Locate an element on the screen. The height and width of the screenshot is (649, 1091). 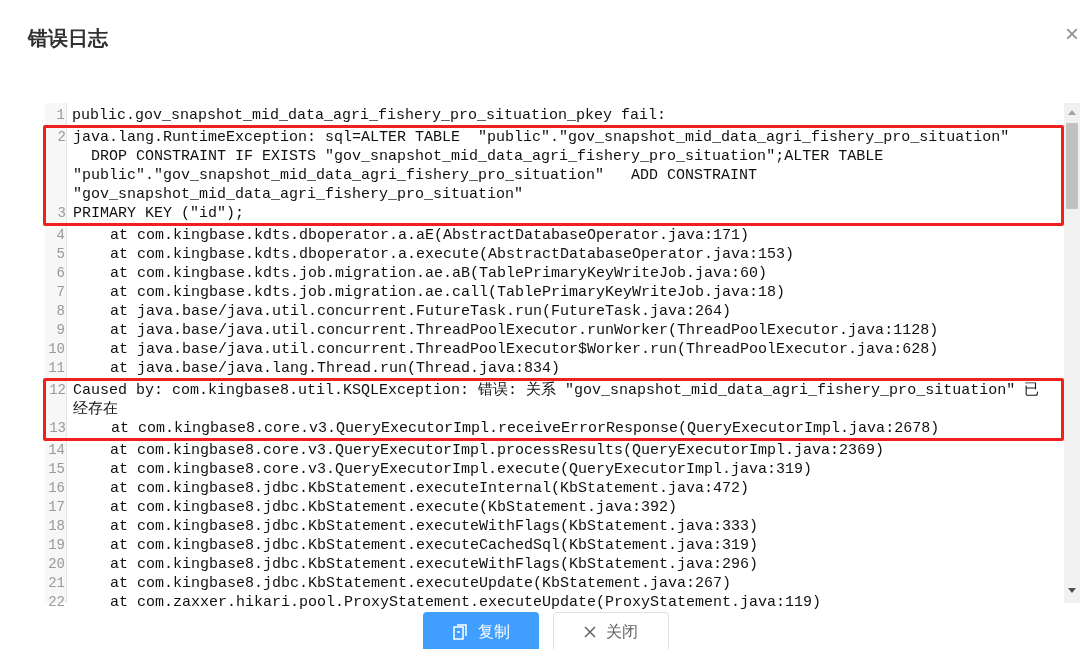
line-number: 7 is located at coordinates (60, 292).